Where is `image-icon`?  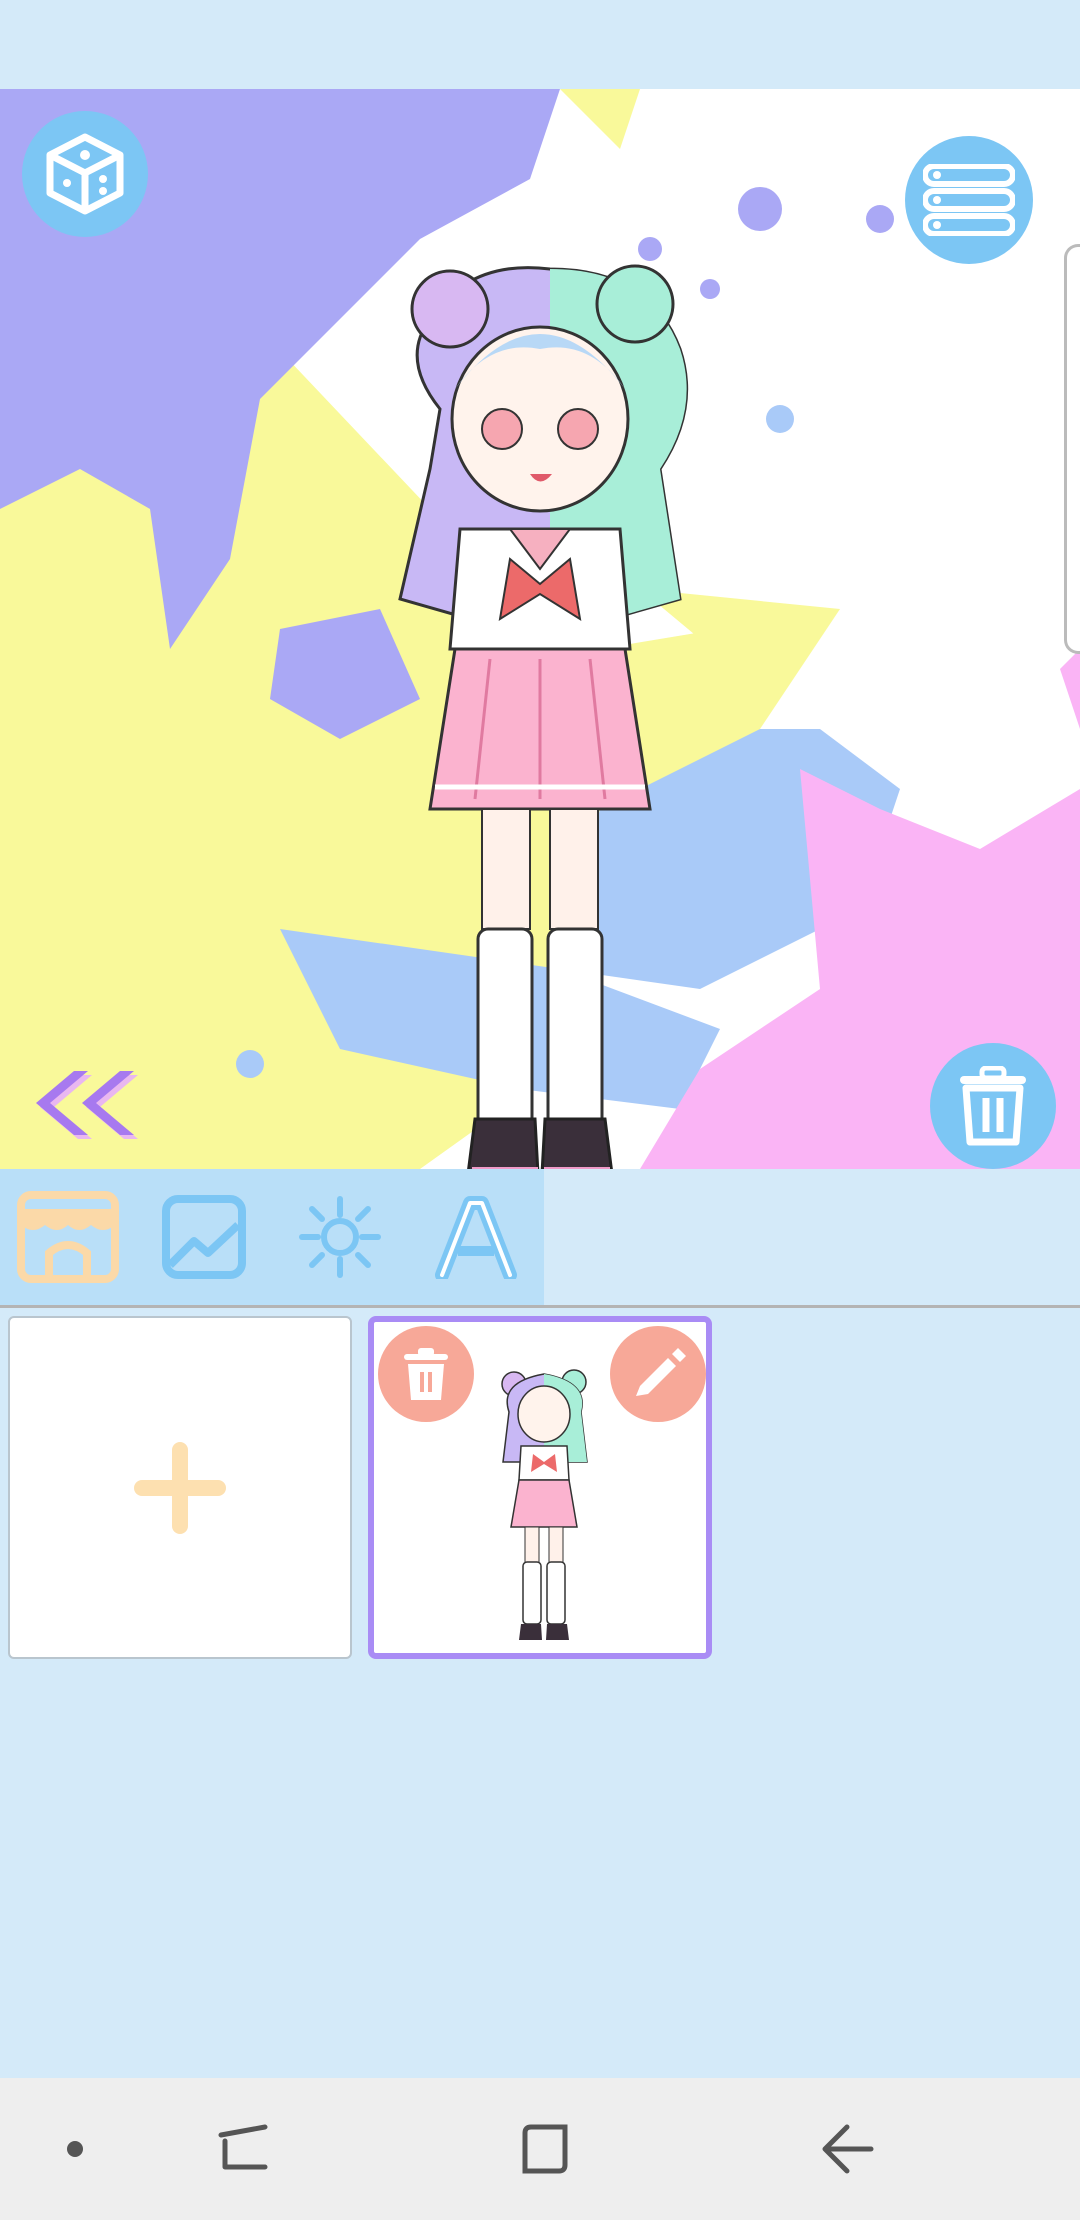 image-icon is located at coordinates (204, 1237).